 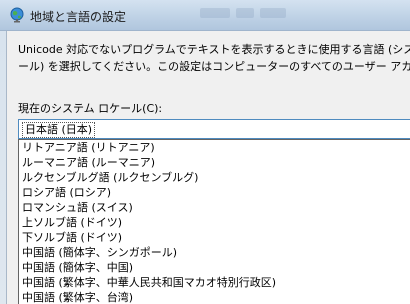 I want to click on globe-icon, so click(x=17, y=15).